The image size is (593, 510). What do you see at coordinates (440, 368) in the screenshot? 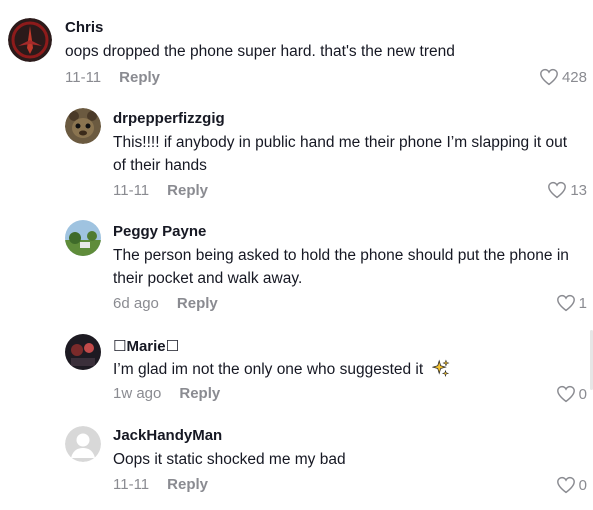
I see `sparkles-icon` at bounding box center [440, 368].